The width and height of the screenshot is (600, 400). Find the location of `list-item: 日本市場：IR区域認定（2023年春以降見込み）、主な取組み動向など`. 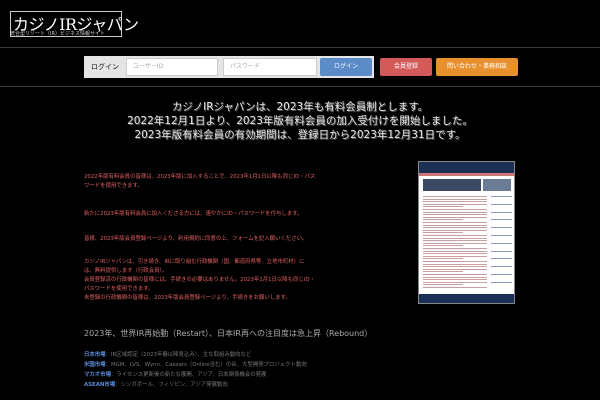

list-item: 日本市場：IR区域認定（2023年春以降見込み）、主な取組み動向など is located at coordinates (167, 355).